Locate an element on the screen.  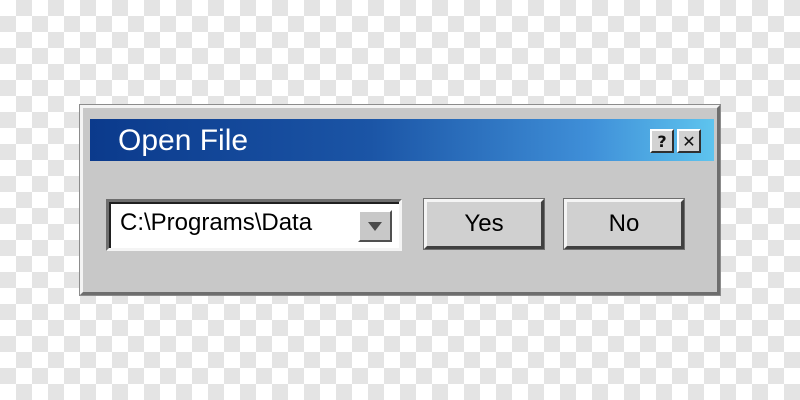
help-button: ? is located at coordinates (662, 141).